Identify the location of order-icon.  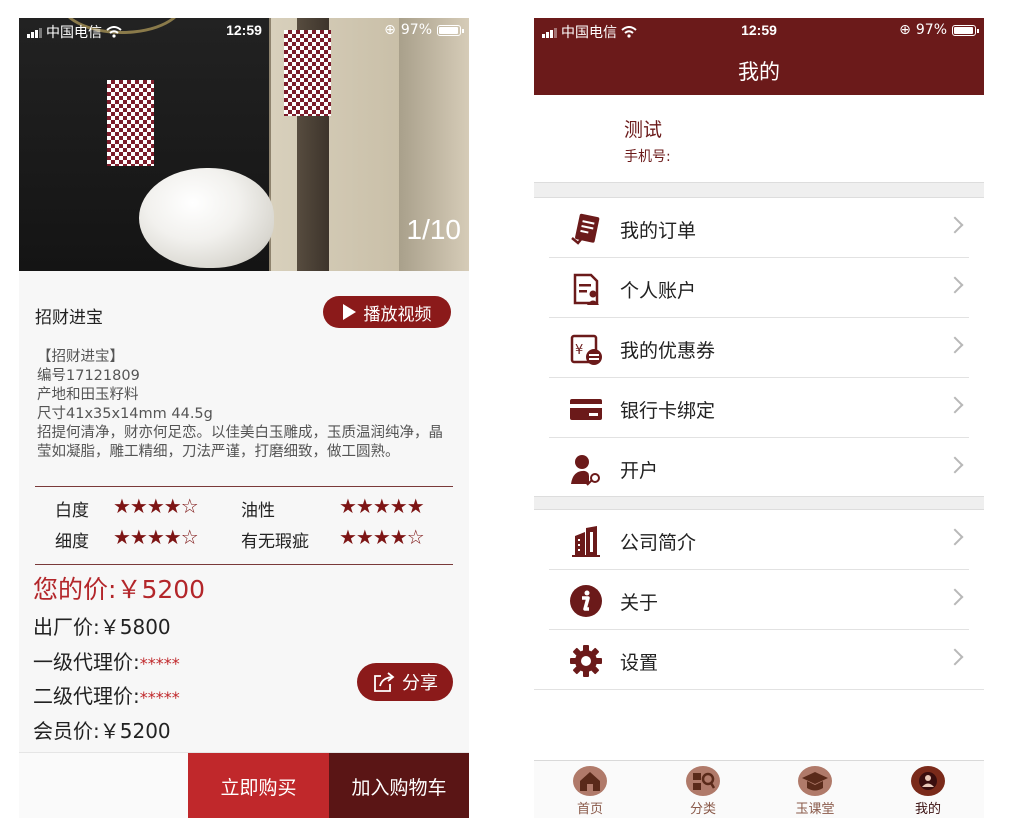
(585, 229).